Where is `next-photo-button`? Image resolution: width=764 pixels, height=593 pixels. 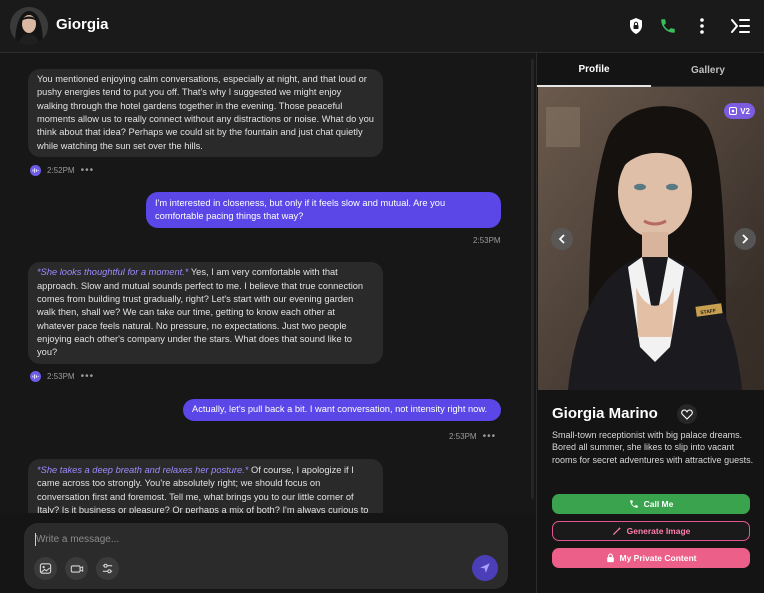
next-photo-button is located at coordinates (745, 239).